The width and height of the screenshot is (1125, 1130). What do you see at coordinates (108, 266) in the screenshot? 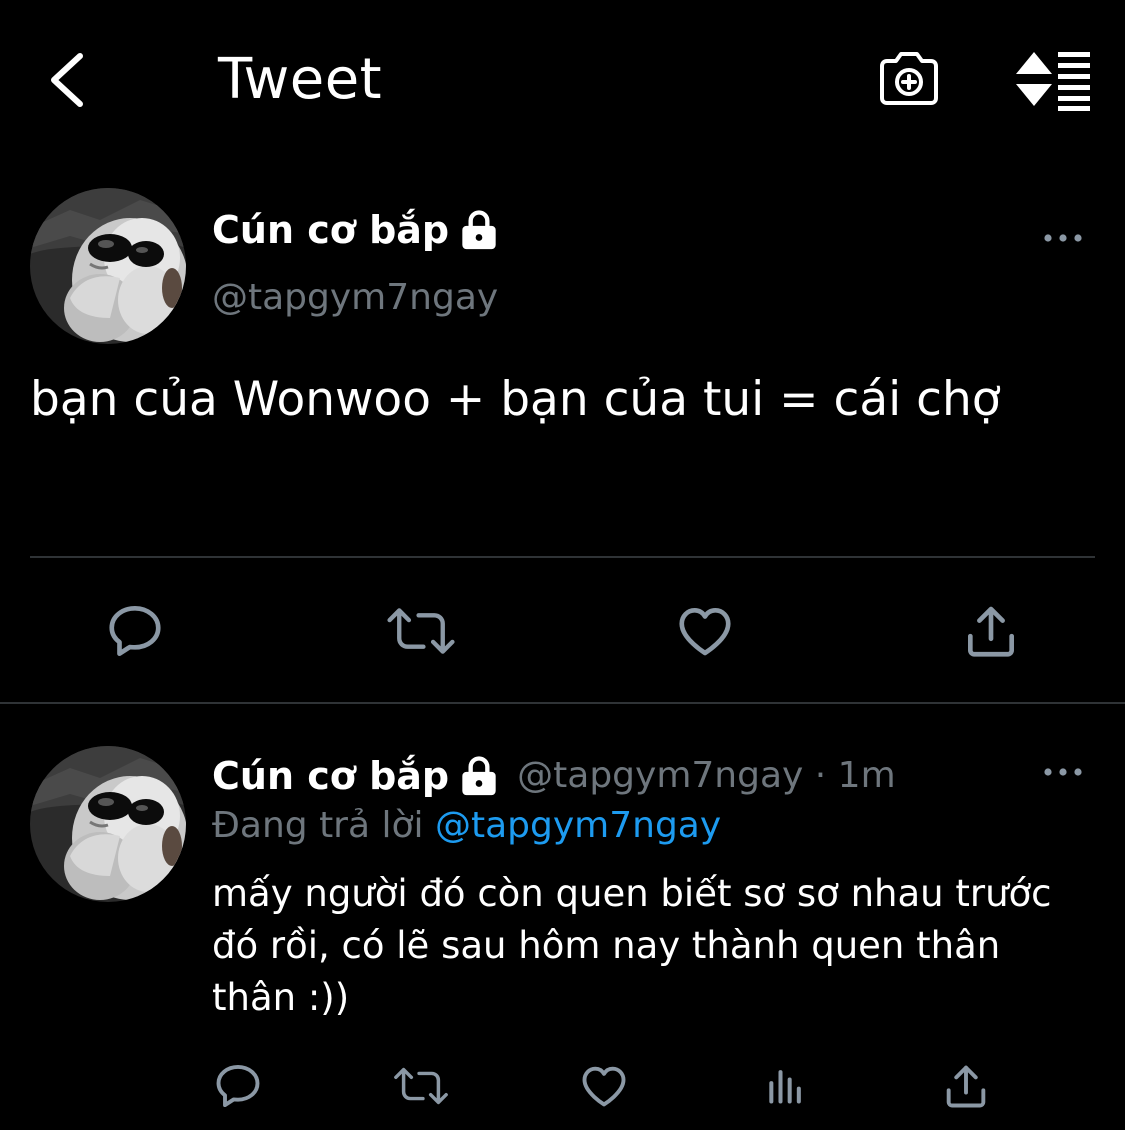
I see `avatar` at bounding box center [108, 266].